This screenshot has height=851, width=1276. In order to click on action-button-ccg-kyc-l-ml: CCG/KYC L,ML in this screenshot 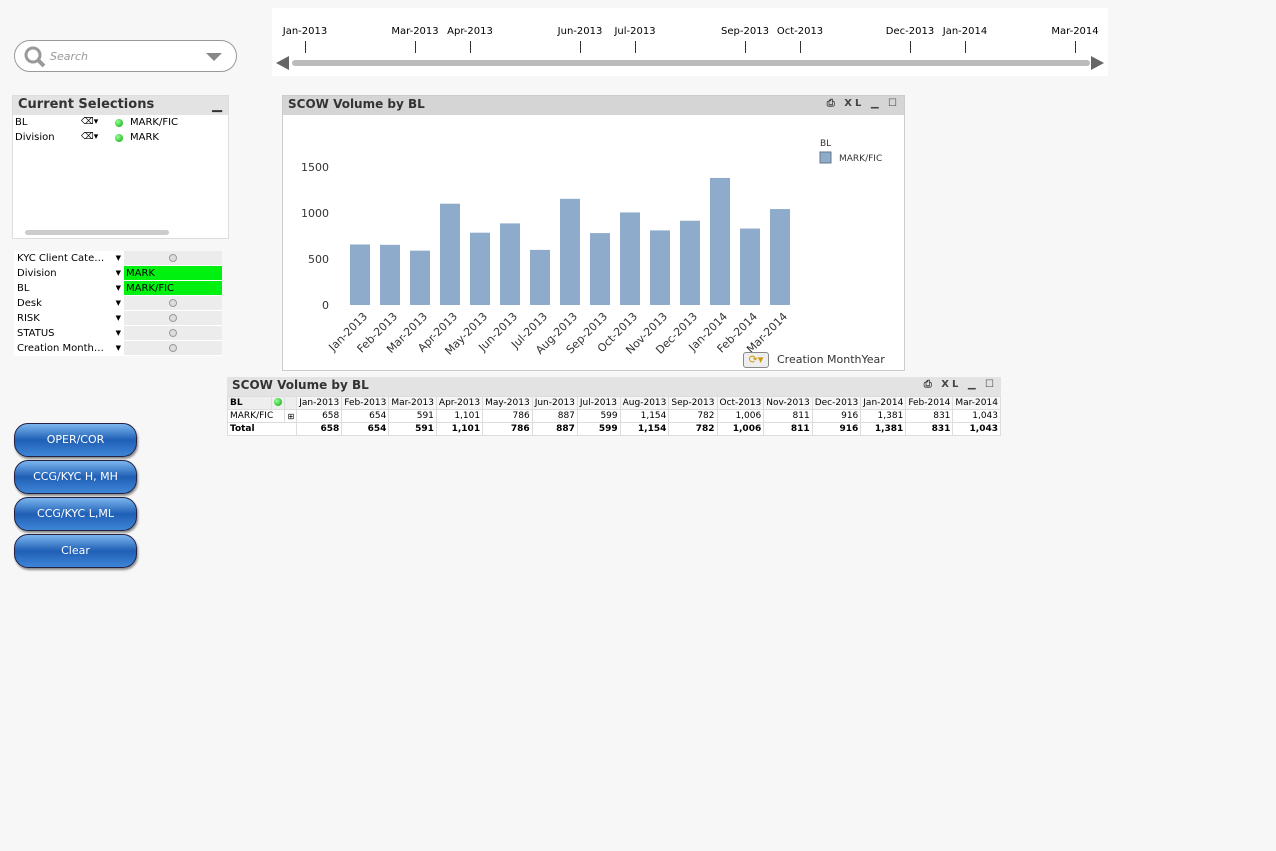, I will do `click(75, 514)`.